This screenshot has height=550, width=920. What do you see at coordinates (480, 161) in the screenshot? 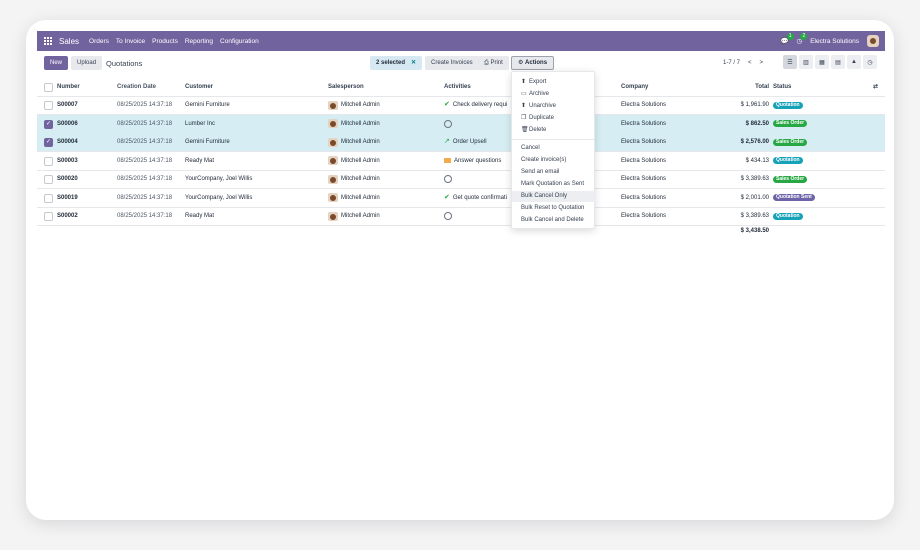
I see `activity: Answer questions` at bounding box center [480, 161].